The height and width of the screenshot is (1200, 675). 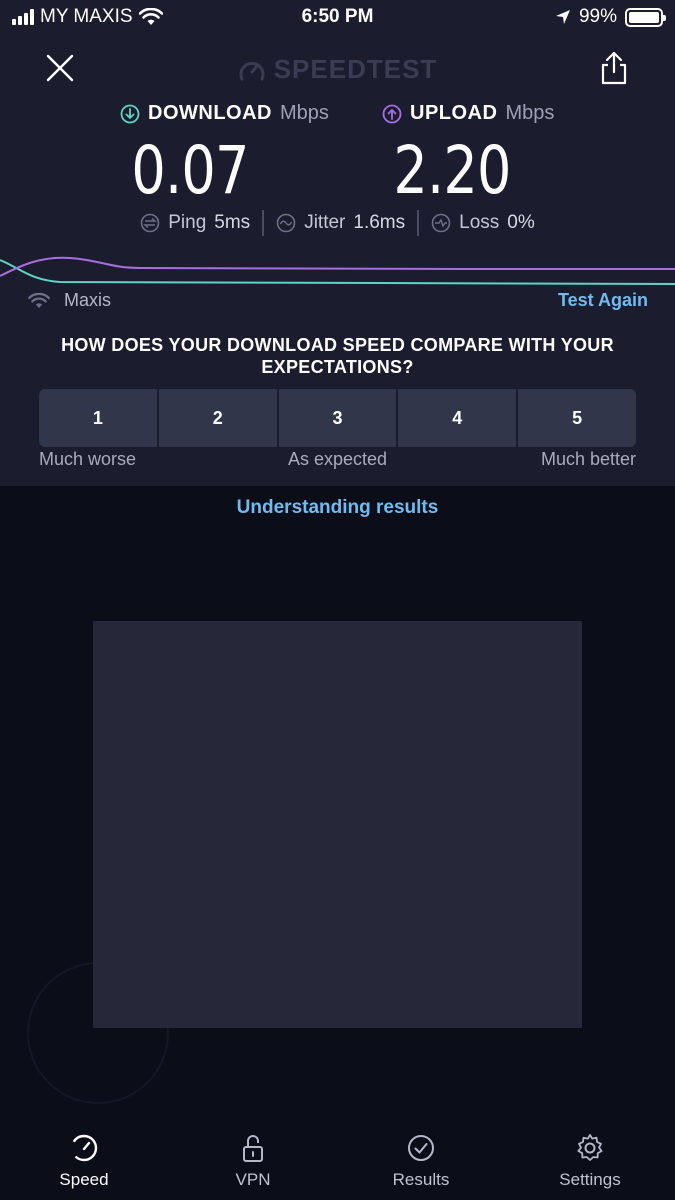 I want to click on tab-label: Settings, so click(x=590, y=1179).